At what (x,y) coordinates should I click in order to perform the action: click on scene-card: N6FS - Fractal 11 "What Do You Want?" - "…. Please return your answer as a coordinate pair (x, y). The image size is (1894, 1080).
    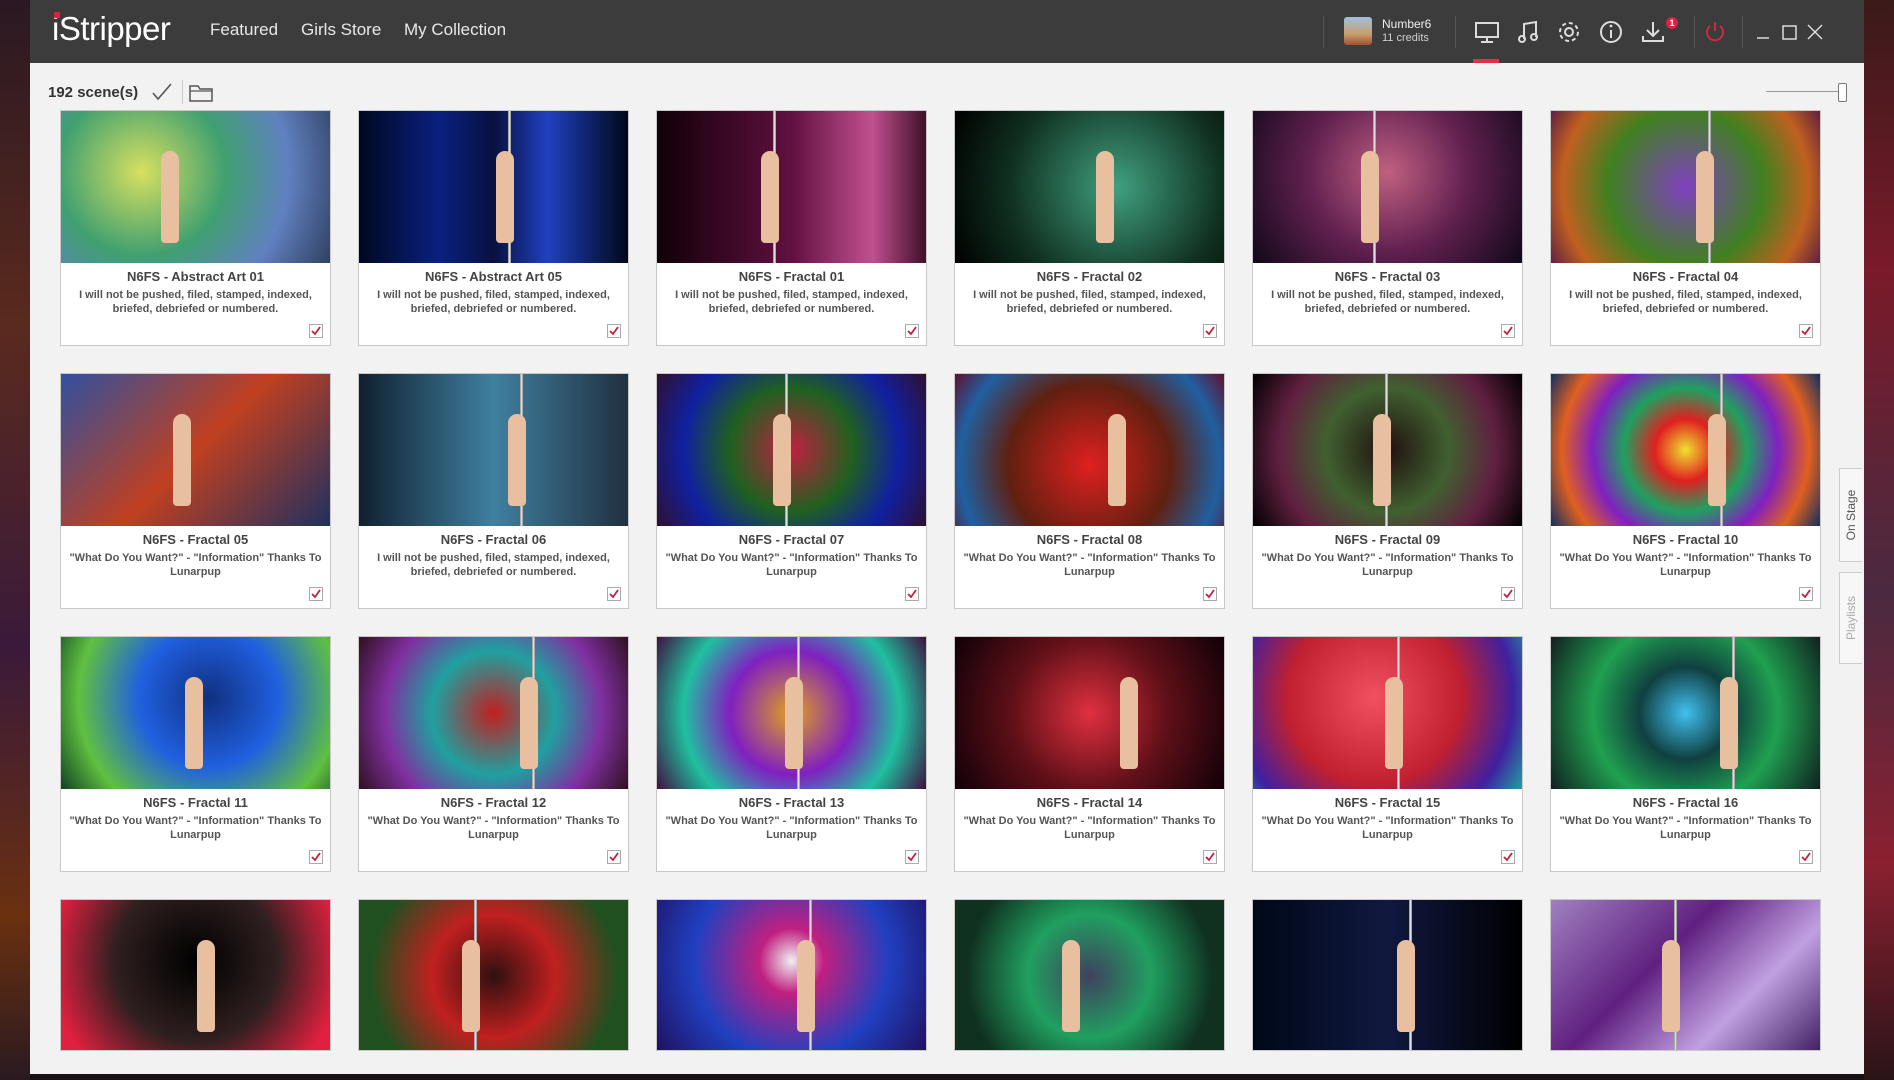
    Looking at the image, I should click on (195, 754).